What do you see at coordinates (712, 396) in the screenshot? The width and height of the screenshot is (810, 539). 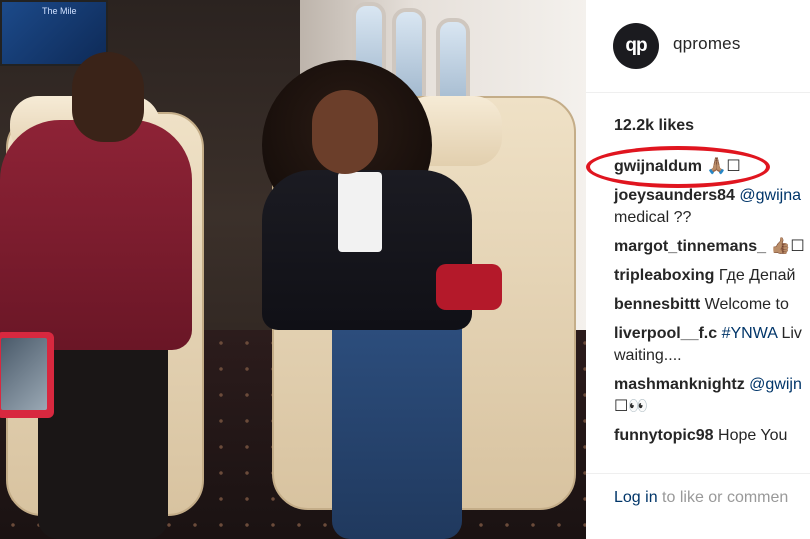 I see `comment: mashmanknightz @gwijn ☐👀` at bounding box center [712, 396].